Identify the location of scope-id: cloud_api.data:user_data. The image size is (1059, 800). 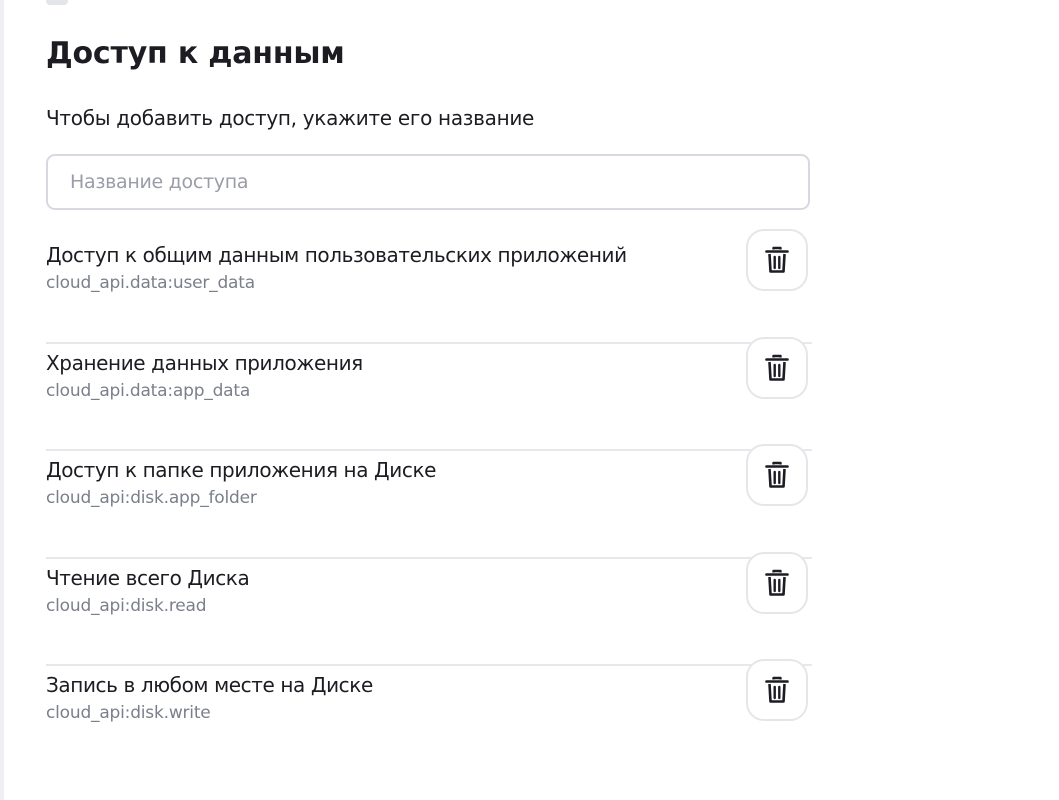
(150, 283).